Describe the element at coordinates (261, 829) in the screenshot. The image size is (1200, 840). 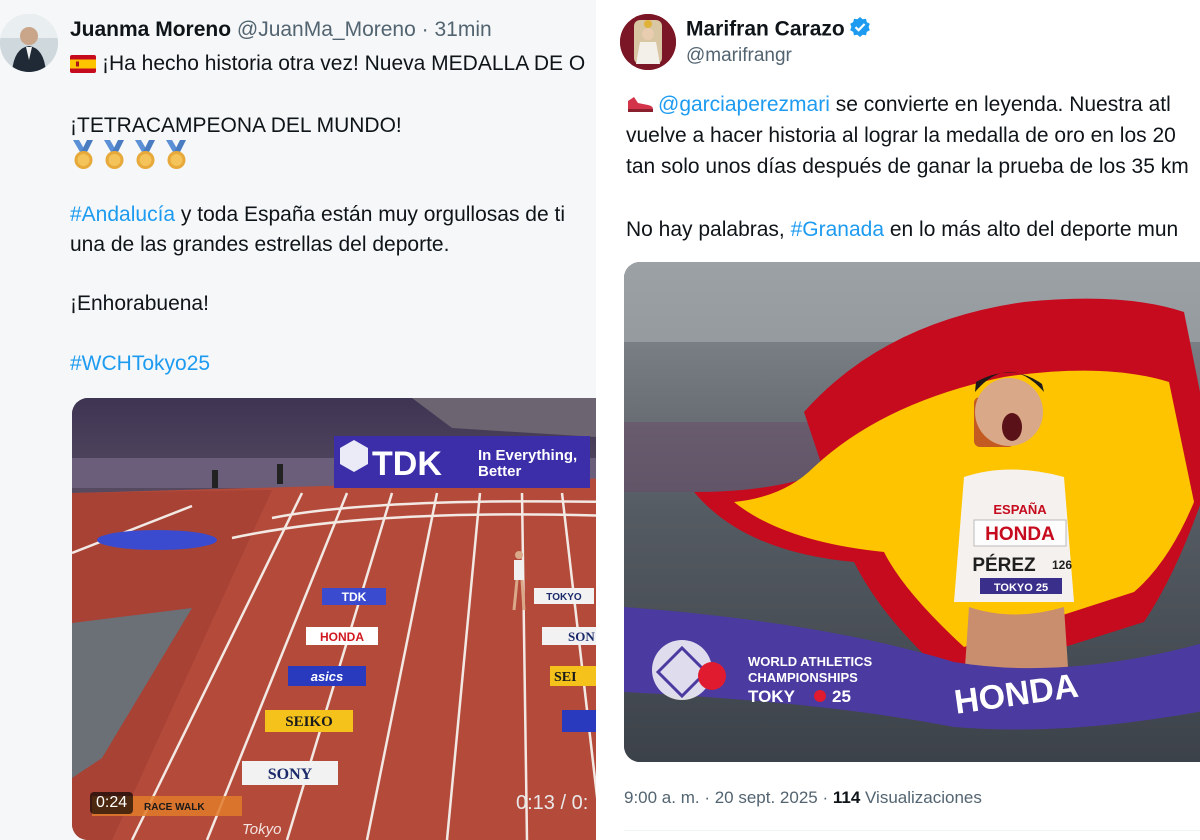
I see `video-watermark: Tokyo` at that location.